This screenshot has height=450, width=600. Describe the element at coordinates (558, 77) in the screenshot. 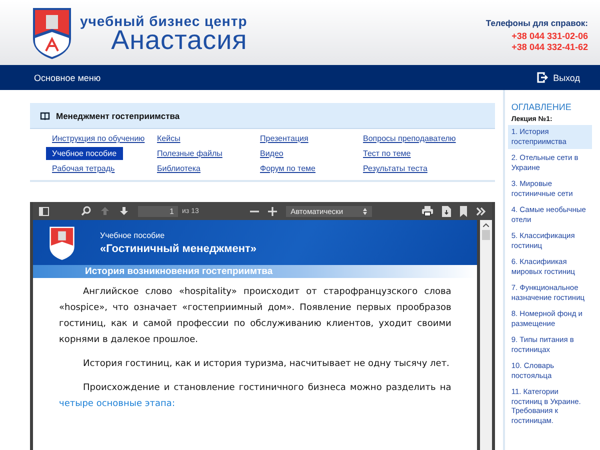

I see `logout-link: Выход` at that location.